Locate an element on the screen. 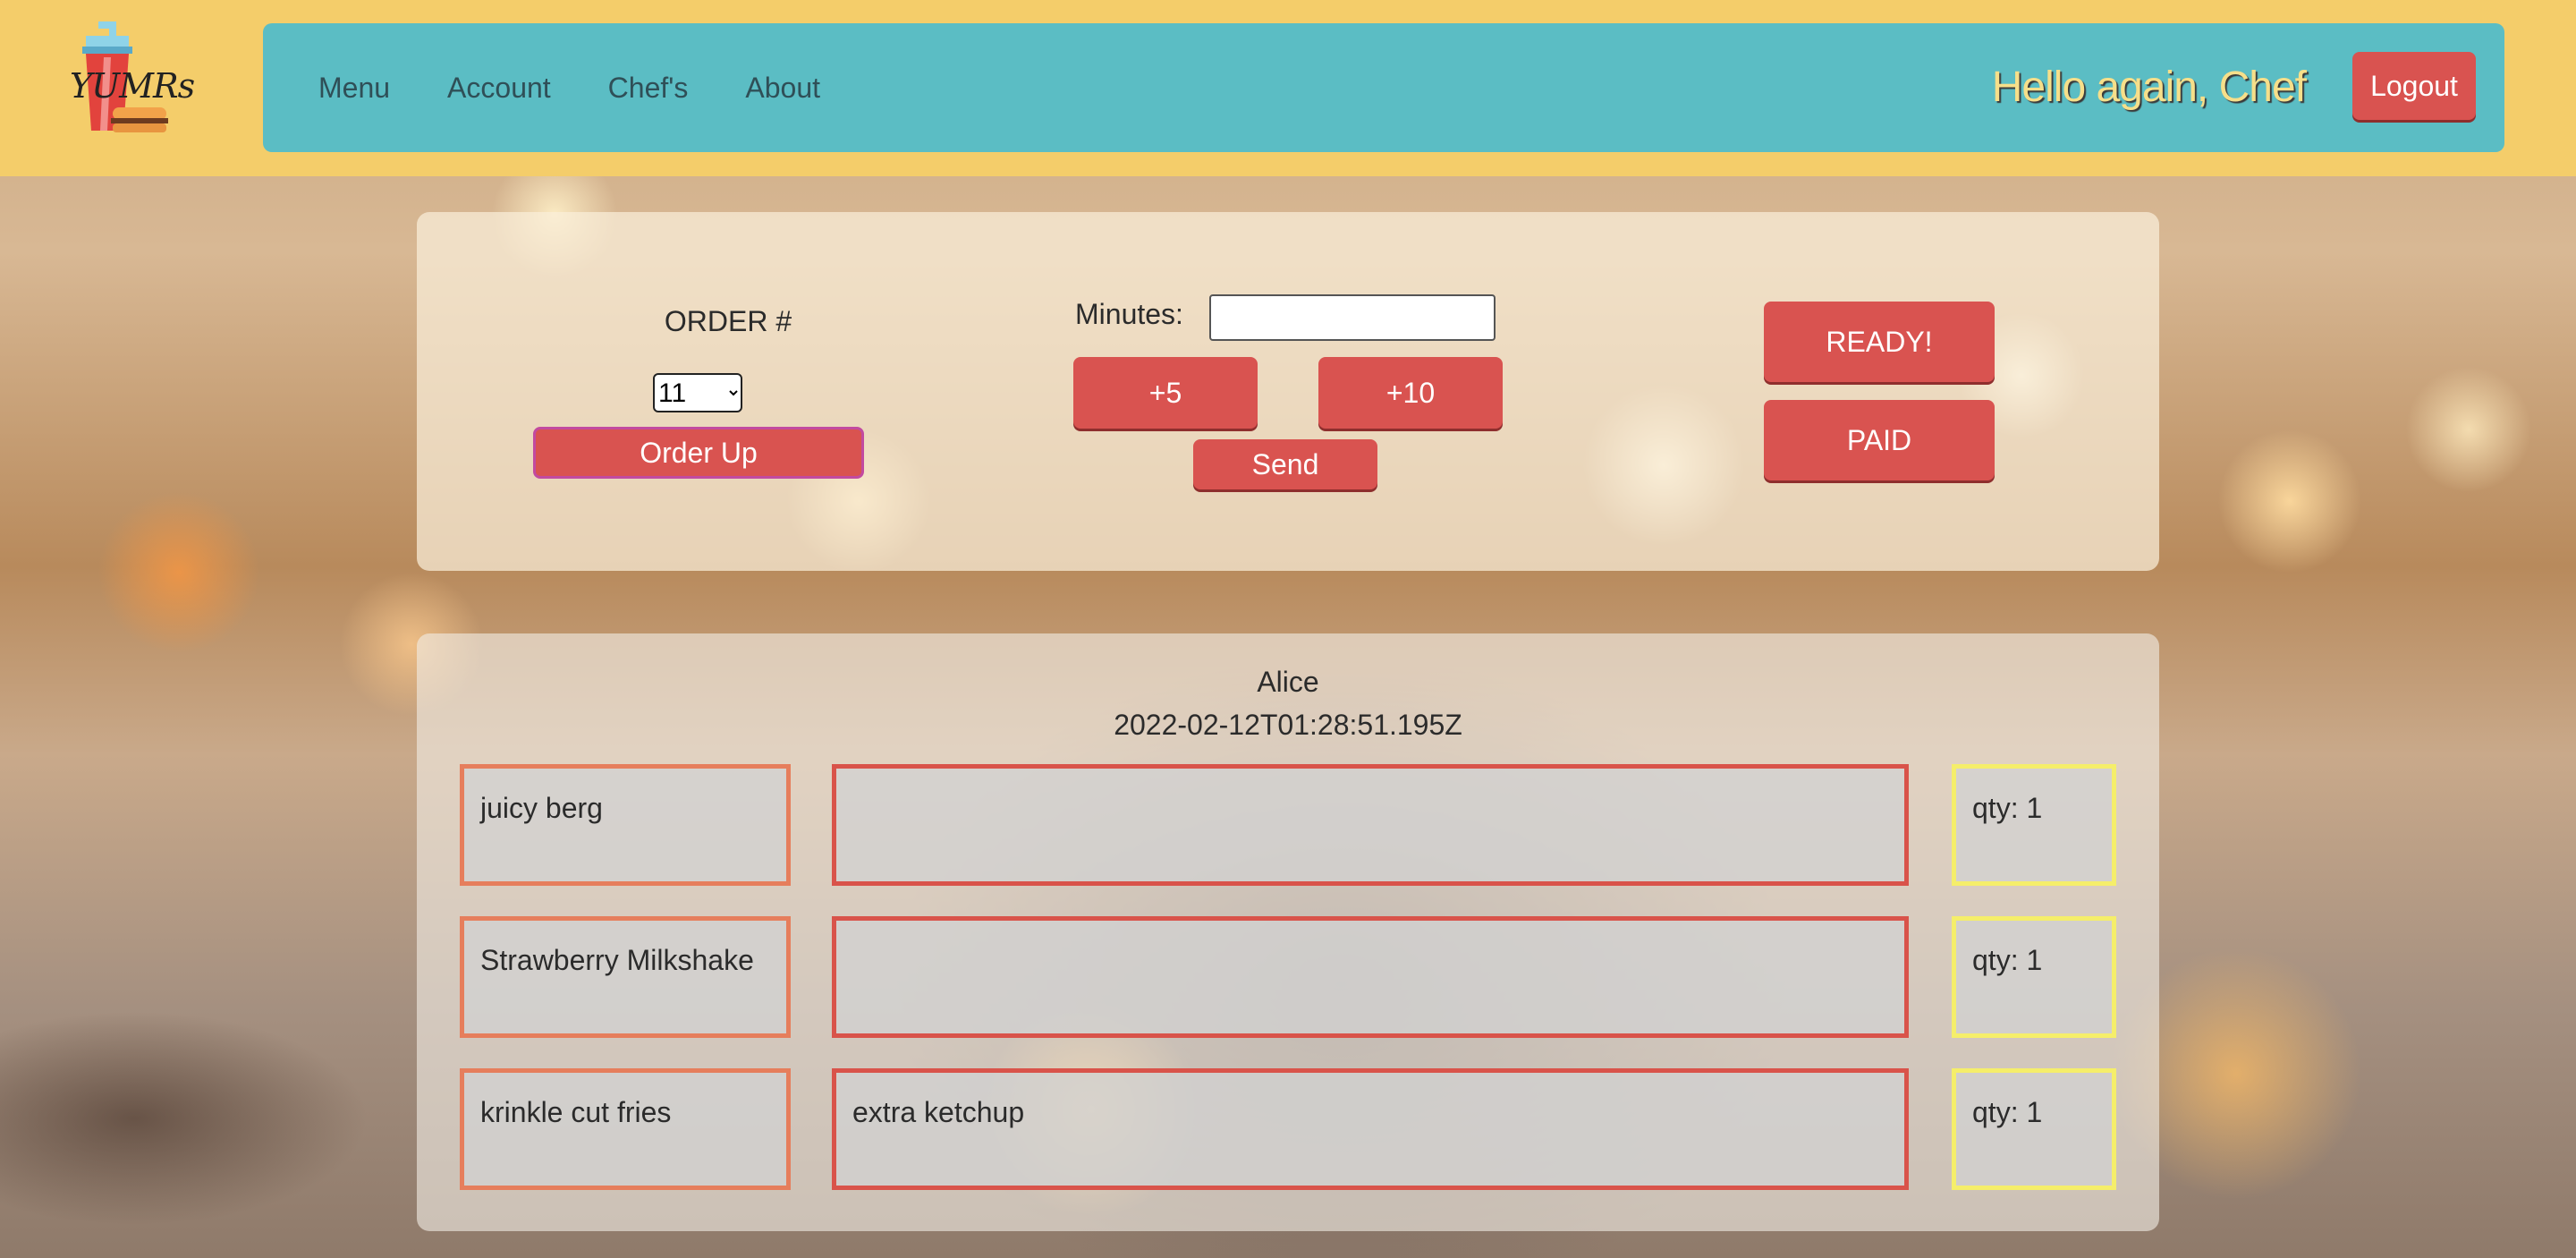 The width and height of the screenshot is (2576, 1258). nav-item-account: Account is located at coordinates (499, 89).